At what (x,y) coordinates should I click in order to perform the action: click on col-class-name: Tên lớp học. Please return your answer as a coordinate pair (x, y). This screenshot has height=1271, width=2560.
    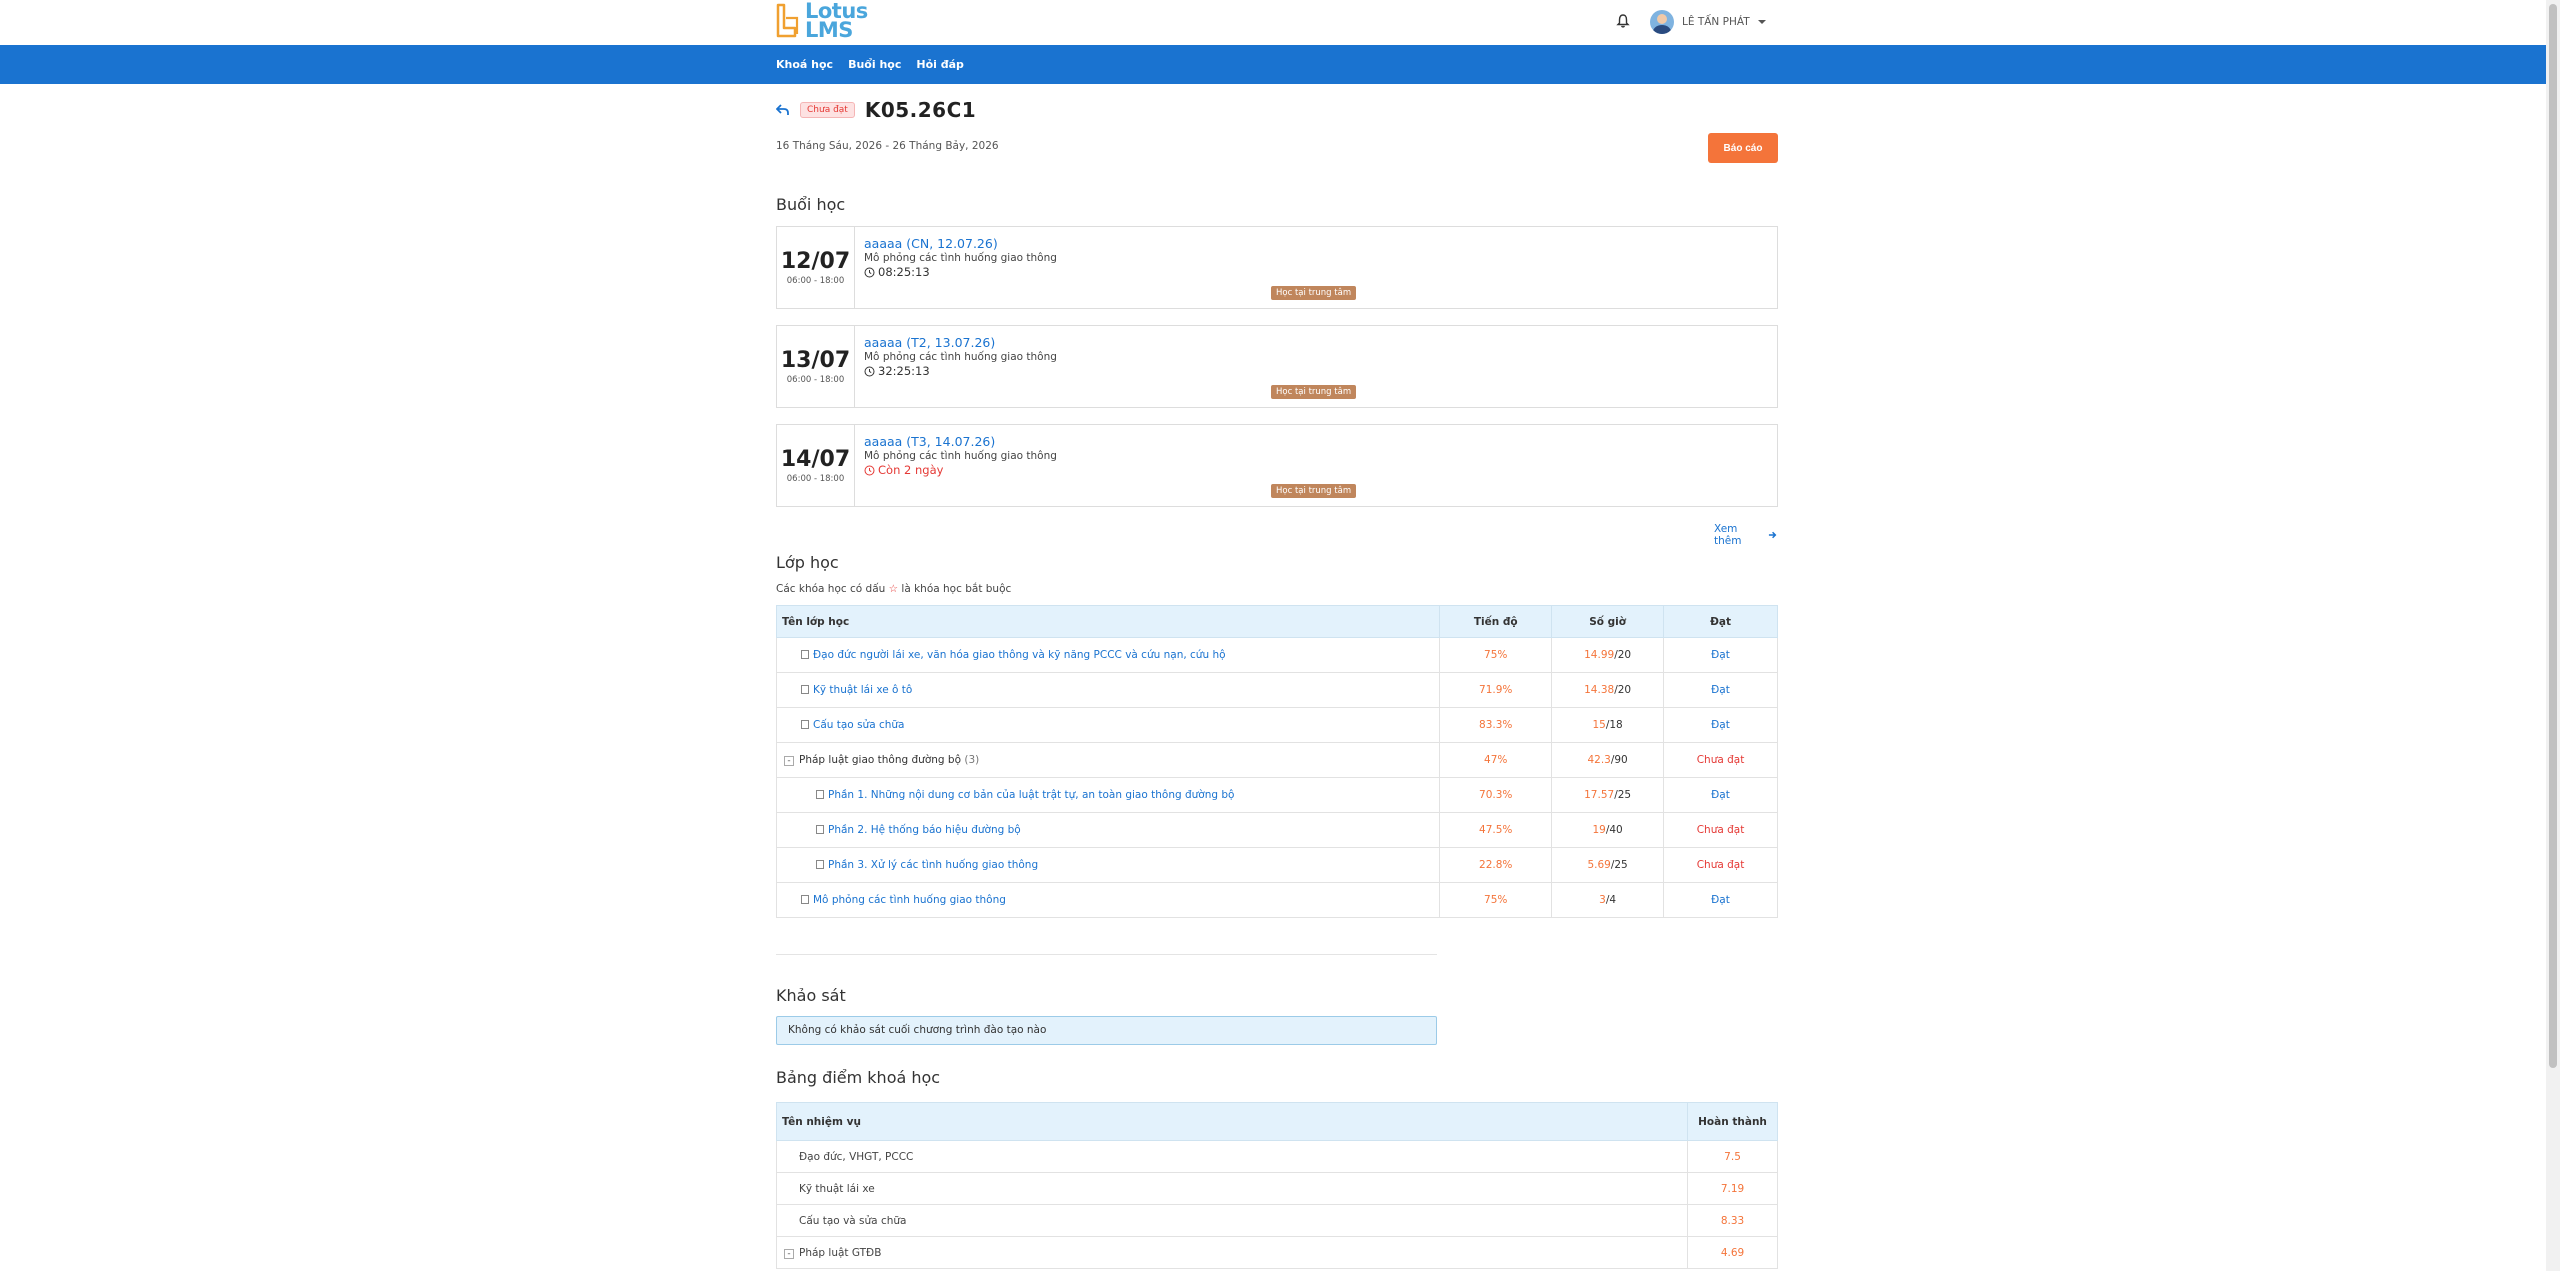
    Looking at the image, I should click on (1108, 621).